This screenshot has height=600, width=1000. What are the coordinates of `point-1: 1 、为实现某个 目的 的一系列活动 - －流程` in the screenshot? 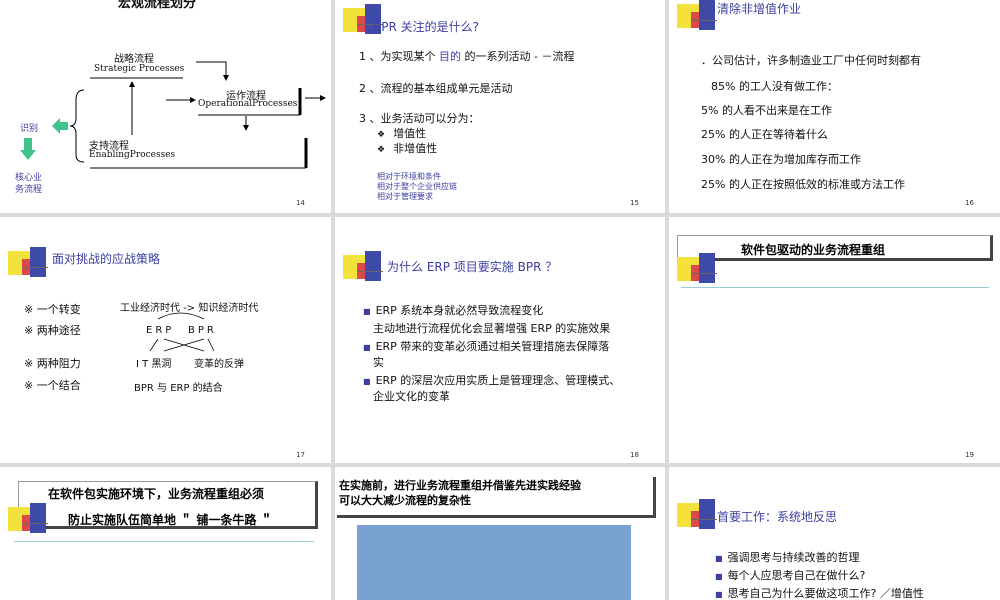 It's located at (466, 56).